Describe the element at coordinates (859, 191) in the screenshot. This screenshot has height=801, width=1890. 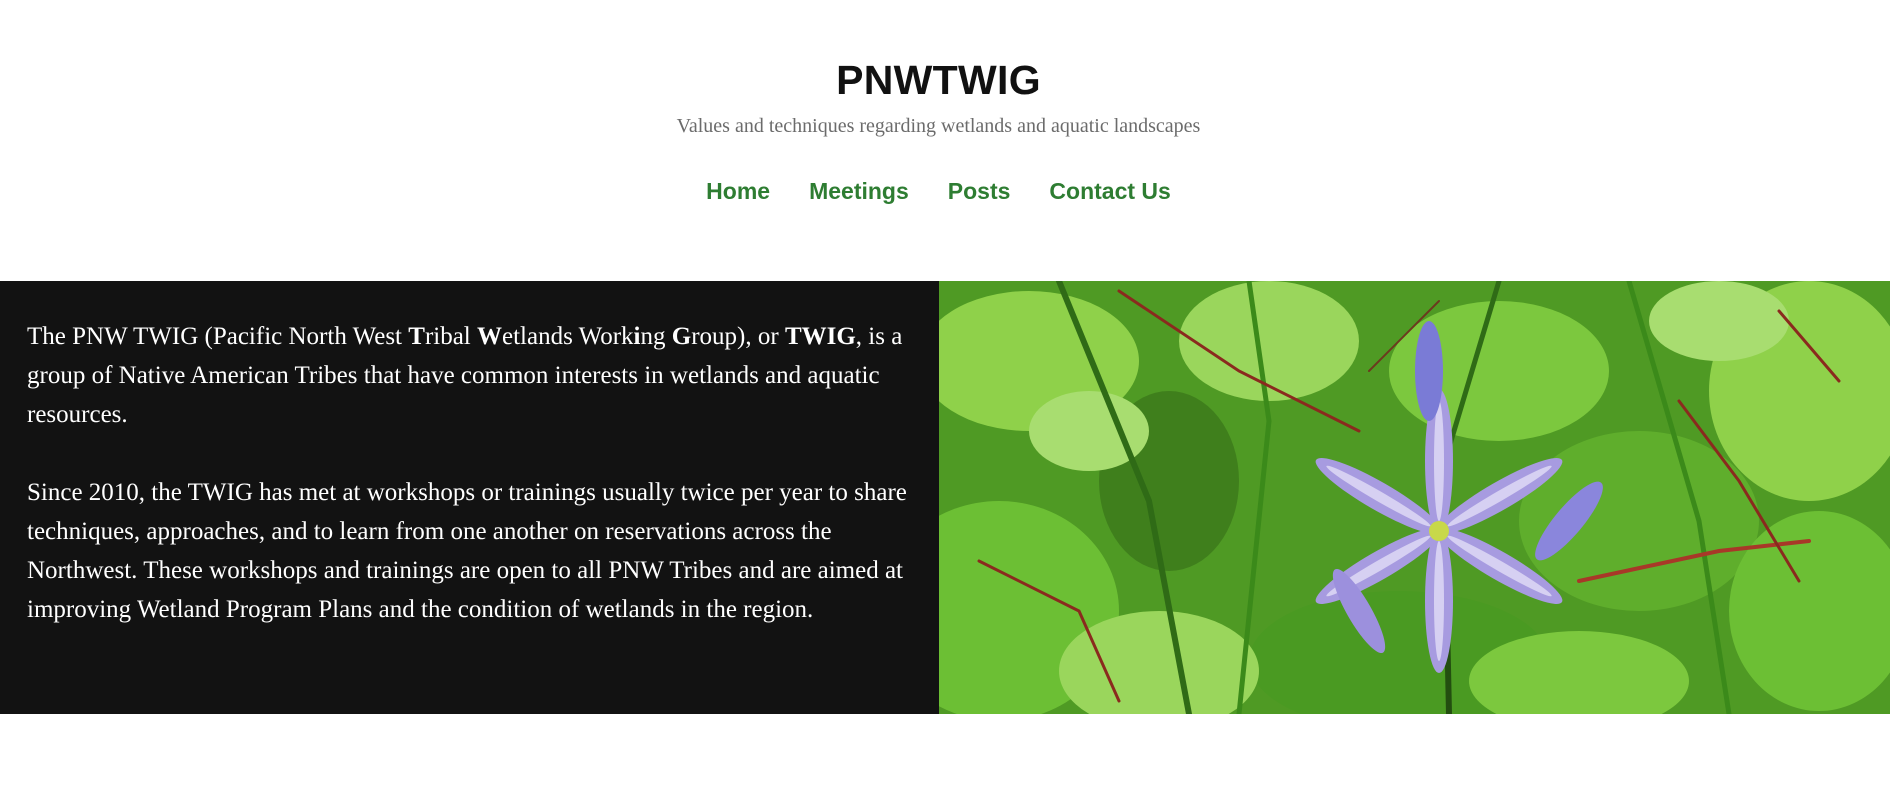
I see `nav-meetings: Meetings` at that location.